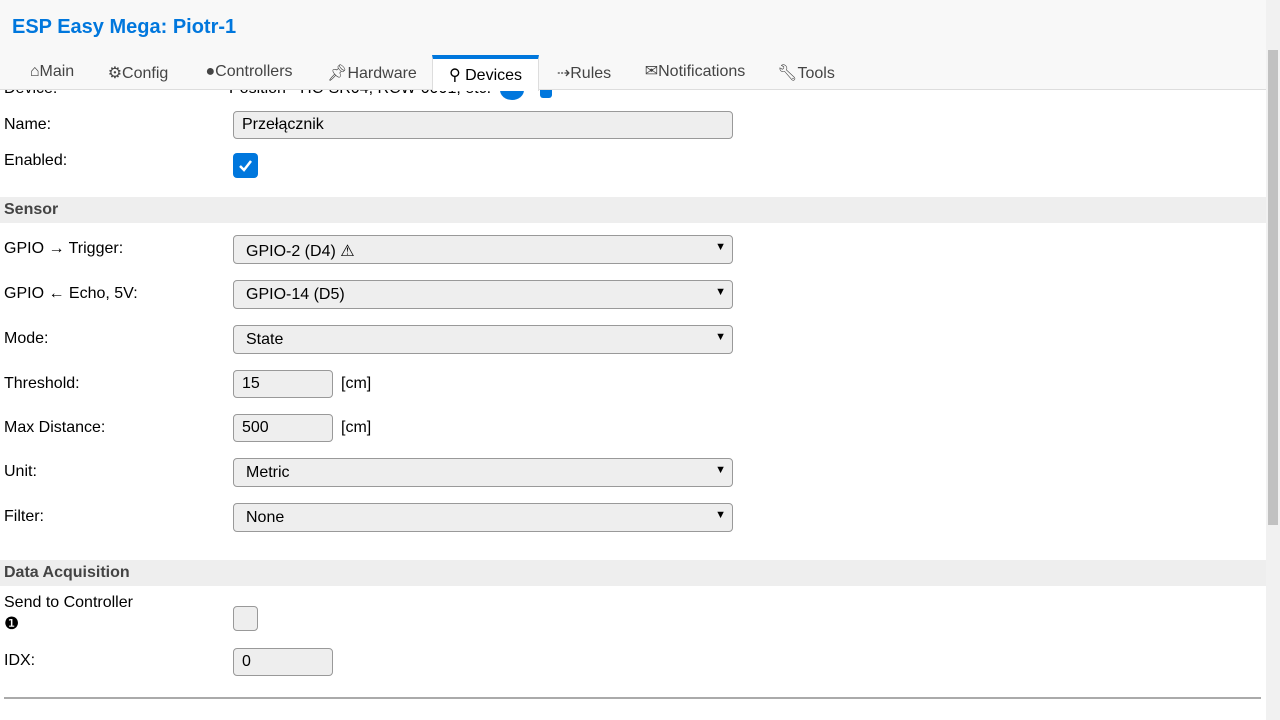 This screenshot has height=720, width=1280. What do you see at coordinates (483, 339) in the screenshot?
I see `mode-select: State ▼` at bounding box center [483, 339].